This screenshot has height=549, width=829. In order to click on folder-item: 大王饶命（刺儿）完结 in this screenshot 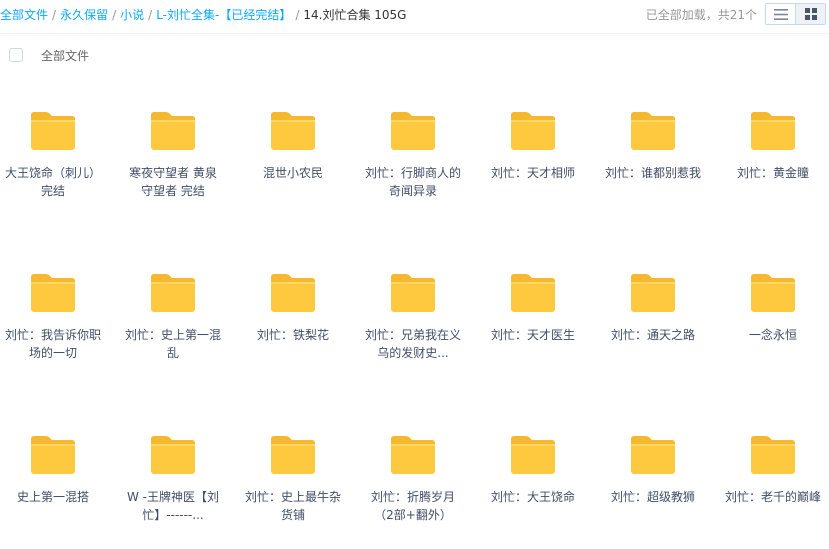, I will do `click(53, 155)`.